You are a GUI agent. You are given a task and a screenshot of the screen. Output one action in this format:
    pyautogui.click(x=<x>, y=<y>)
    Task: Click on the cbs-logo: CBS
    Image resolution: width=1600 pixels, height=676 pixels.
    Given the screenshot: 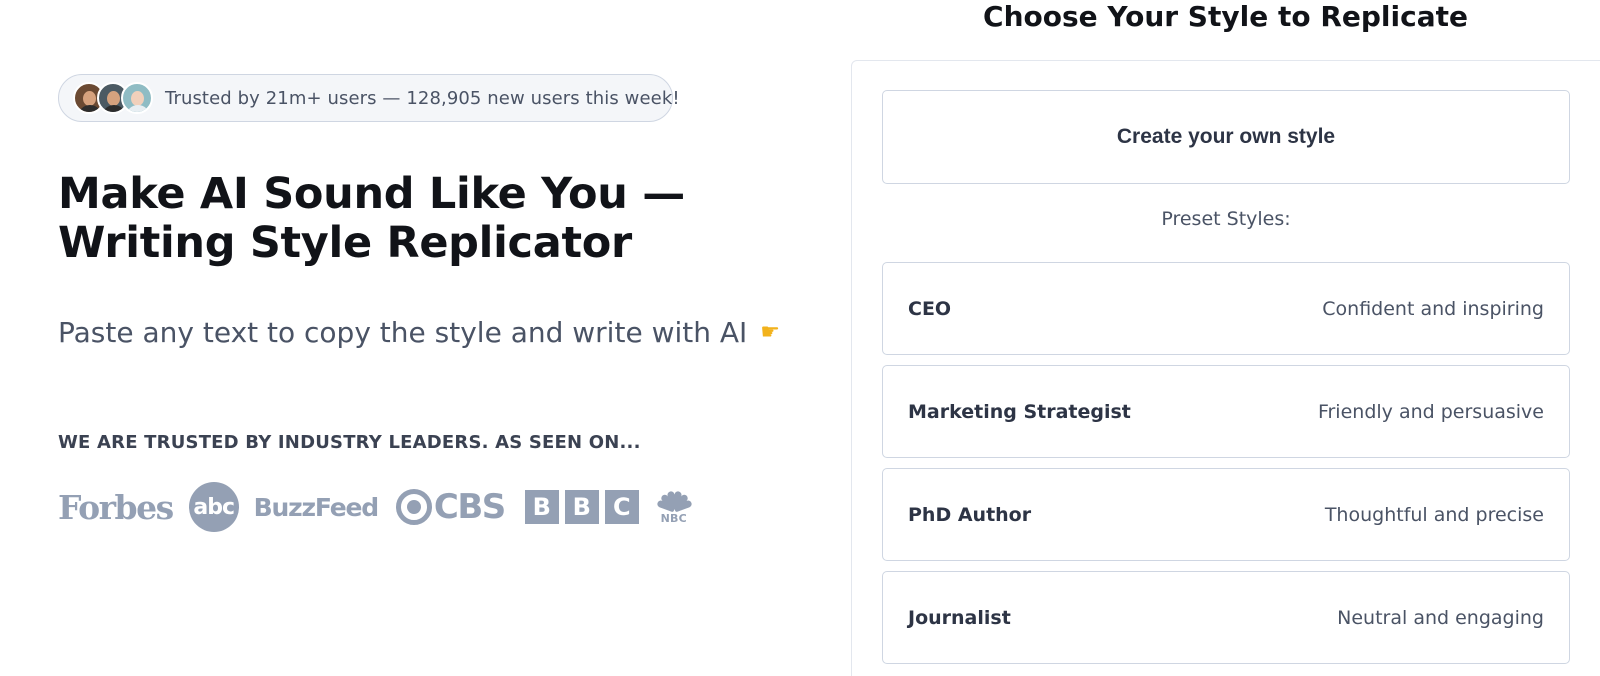 What is the action you would take?
    pyautogui.click(x=450, y=507)
    